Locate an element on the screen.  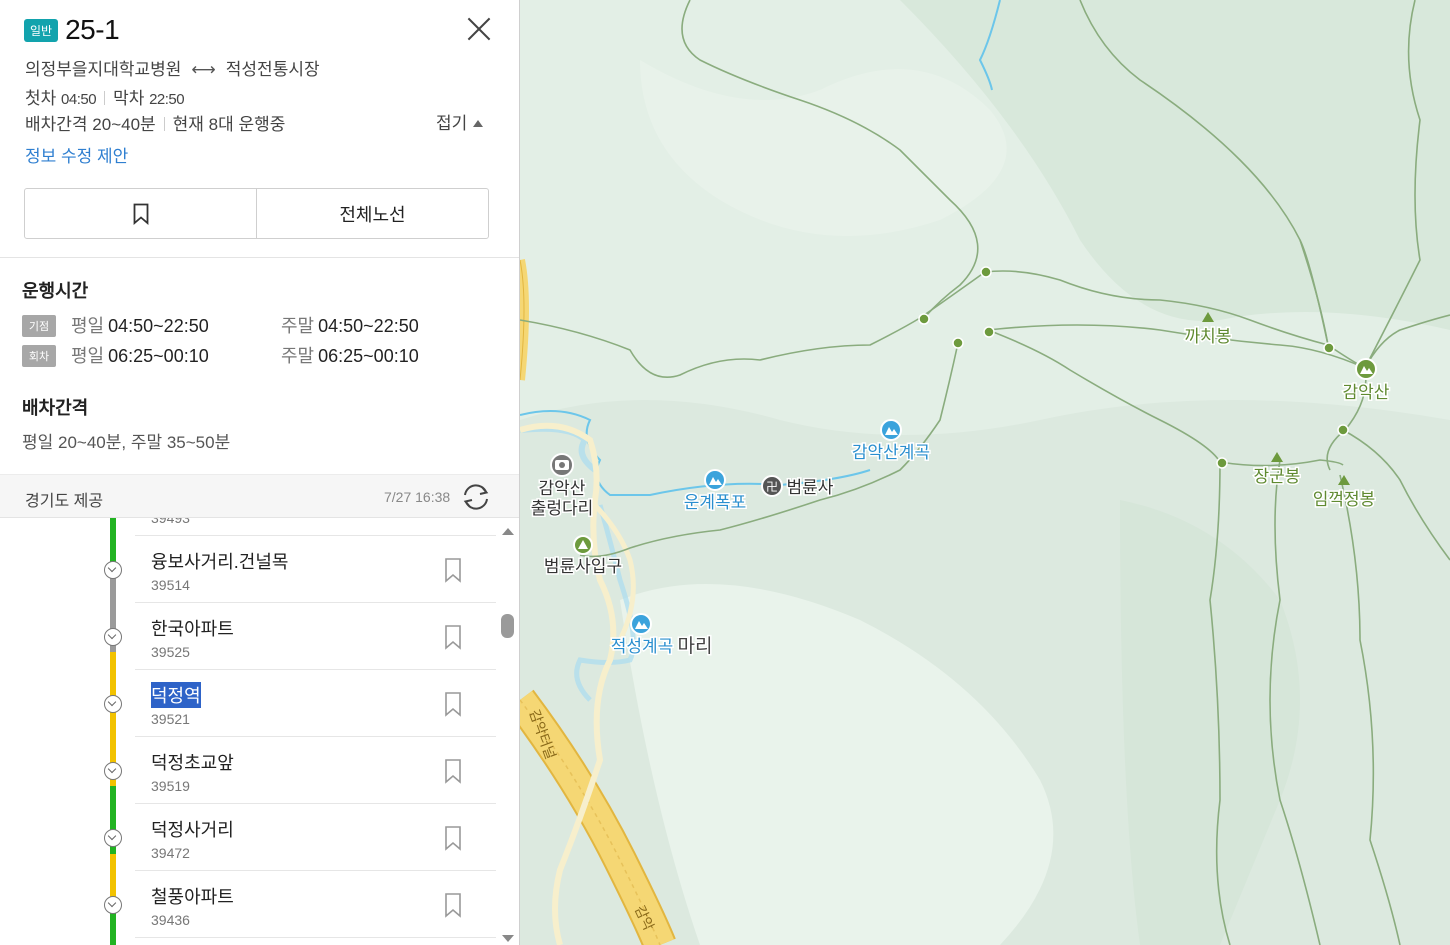
weekend-hours: 04:50~22:50 is located at coordinates (368, 326).